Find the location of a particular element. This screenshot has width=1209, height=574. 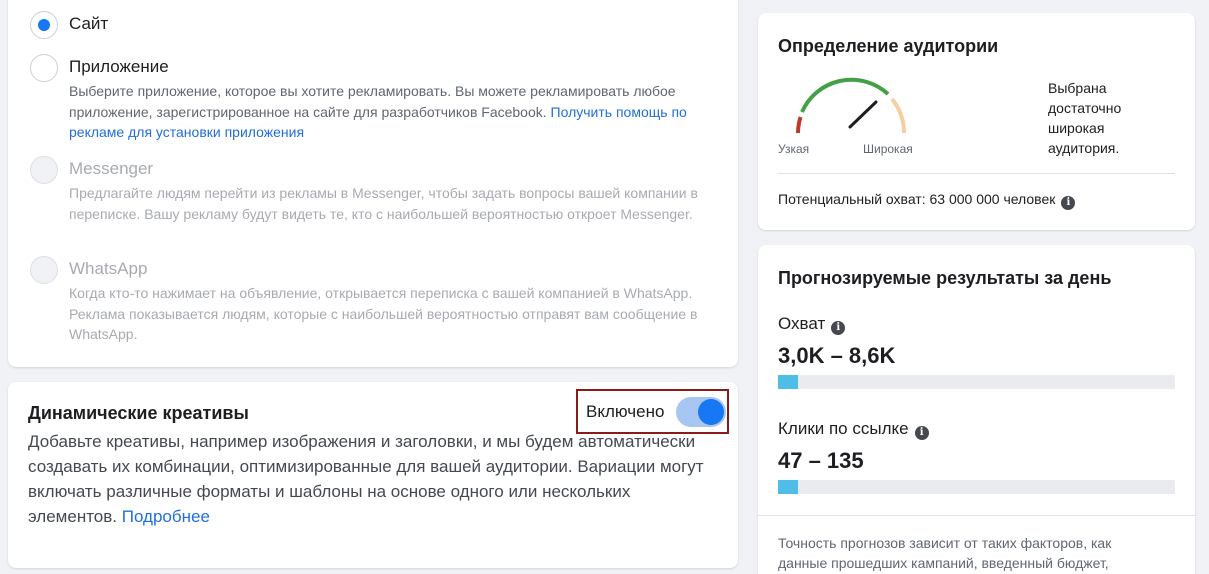

toggle-knob is located at coordinates (711, 412).